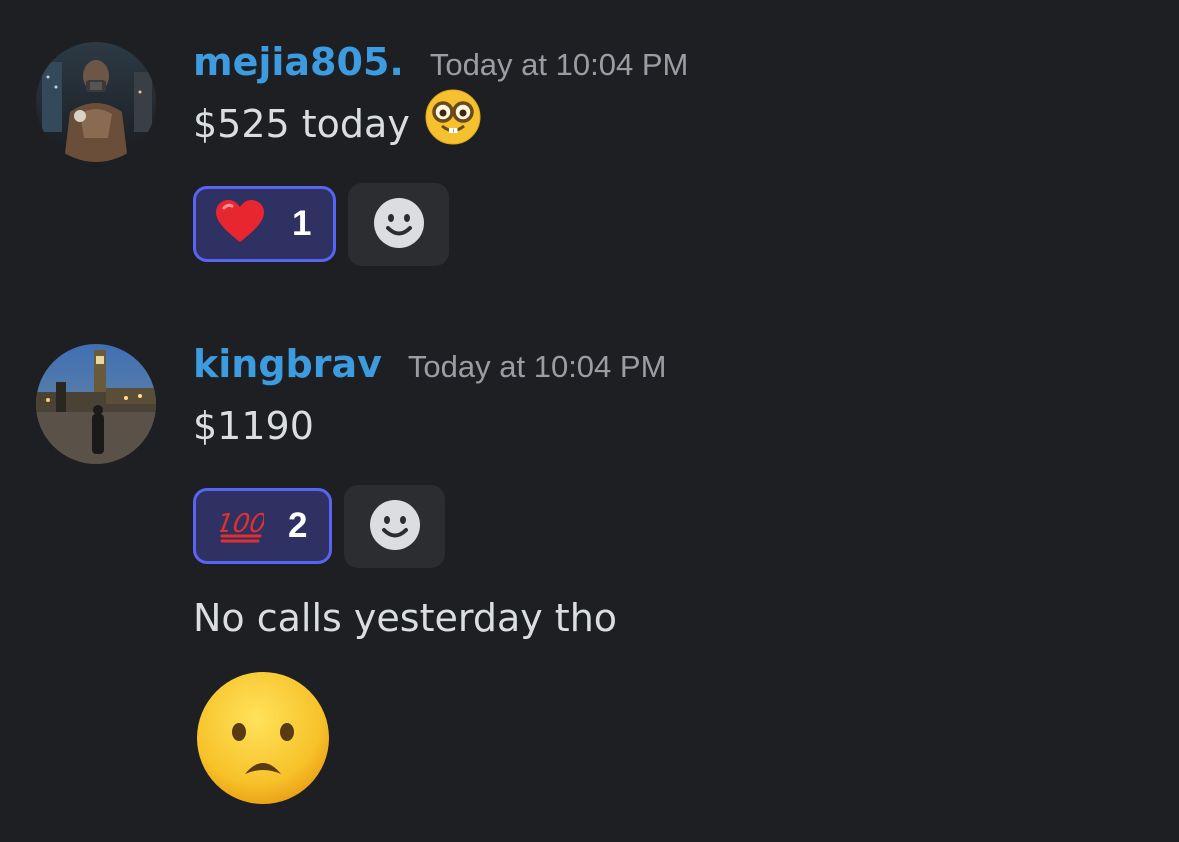 The image size is (1179, 842). I want to click on hundred-points-emoji: 100, so click(241, 526).